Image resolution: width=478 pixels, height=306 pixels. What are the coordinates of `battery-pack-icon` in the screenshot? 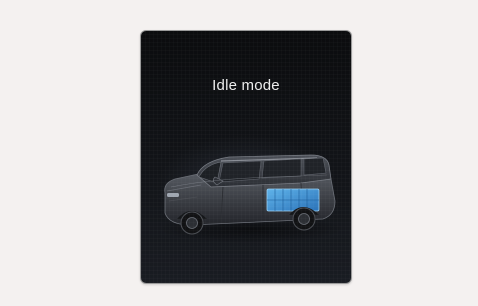 It's located at (293, 200).